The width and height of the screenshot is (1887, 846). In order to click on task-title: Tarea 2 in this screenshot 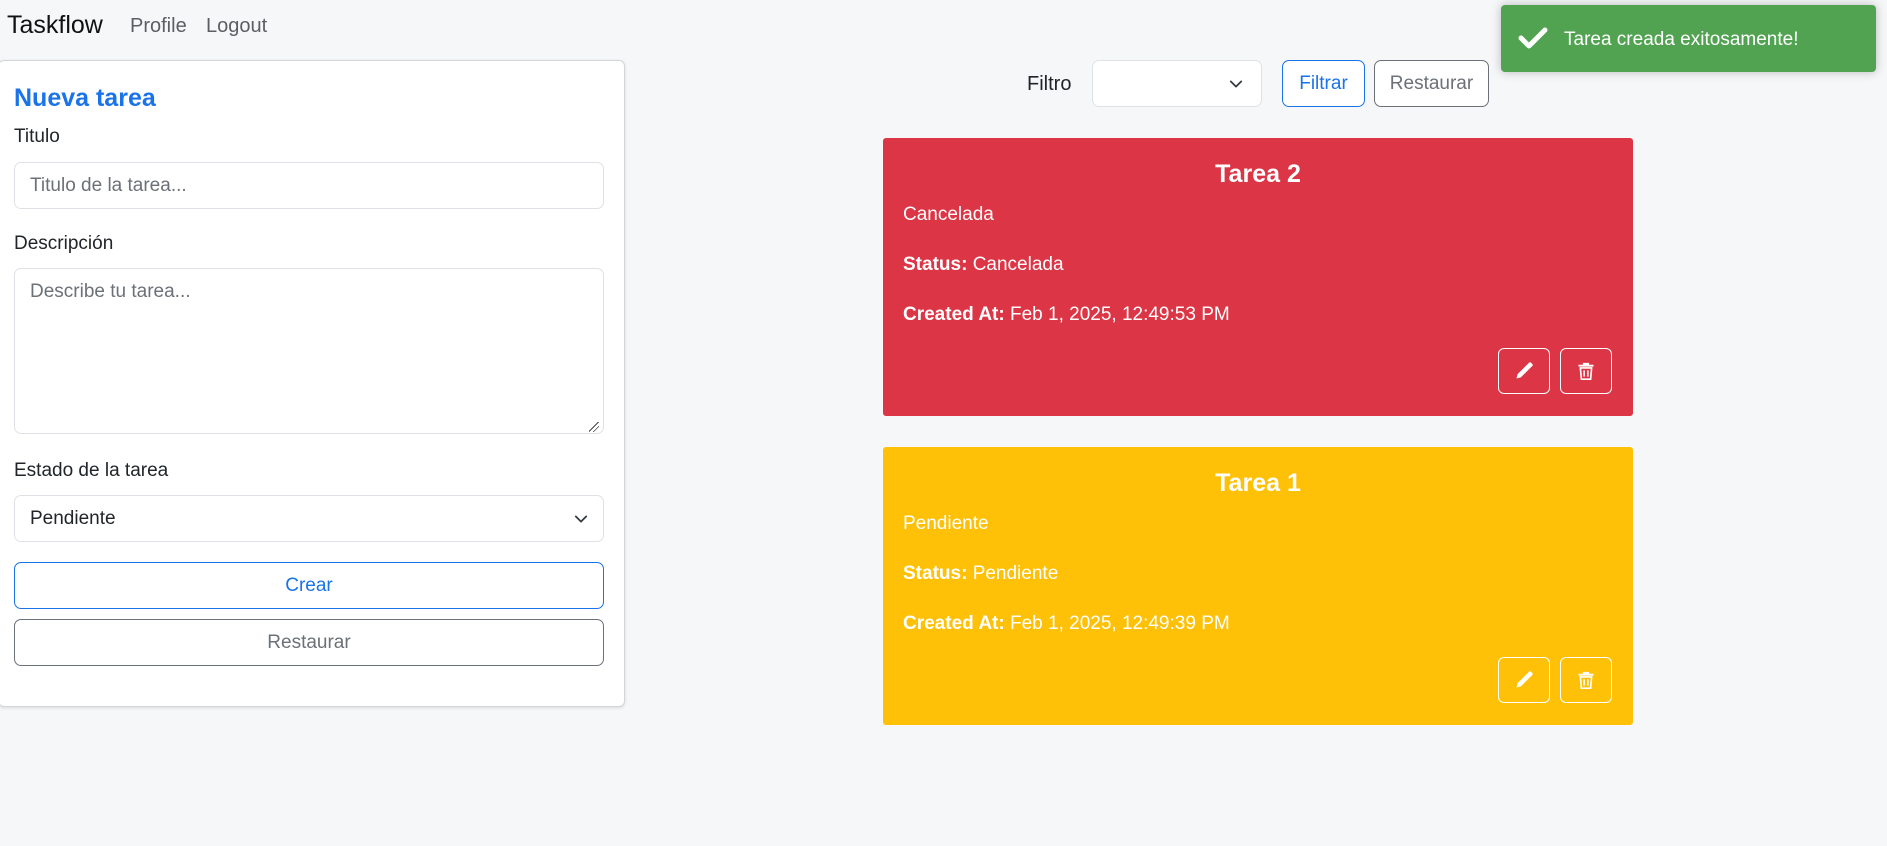, I will do `click(1258, 174)`.